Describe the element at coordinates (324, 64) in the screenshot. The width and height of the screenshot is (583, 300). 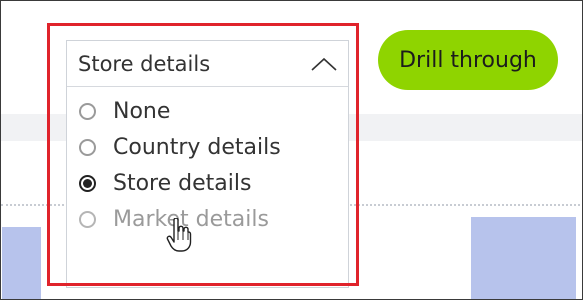
I see `chevron-up-icon` at that location.